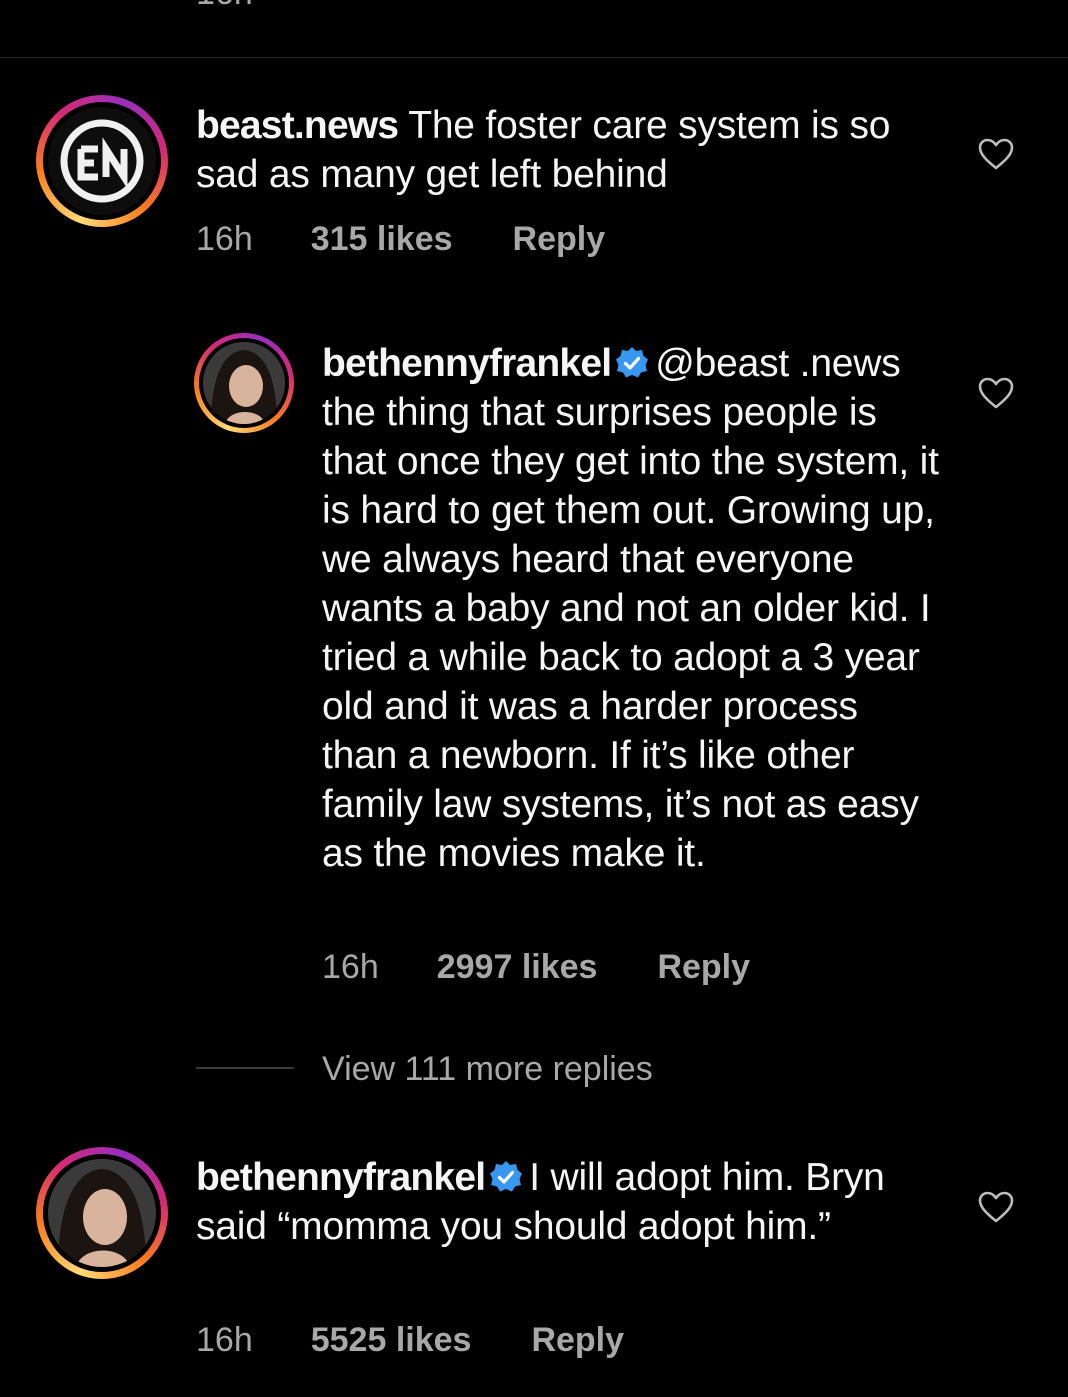  What do you see at coordinates (534, 57) in the screenshot?
I see `divider` at bounding box center [534, 57].